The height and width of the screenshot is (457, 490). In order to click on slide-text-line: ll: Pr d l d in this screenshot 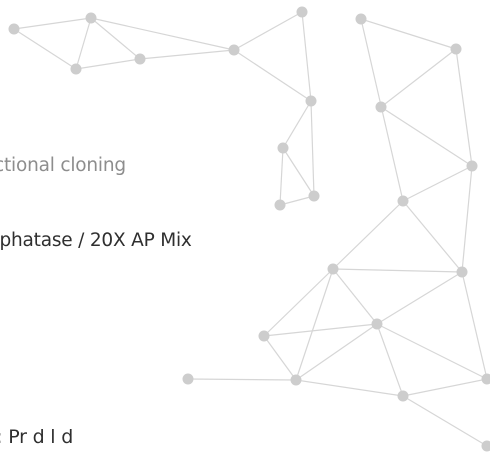, I will do `click(37, 437)`.